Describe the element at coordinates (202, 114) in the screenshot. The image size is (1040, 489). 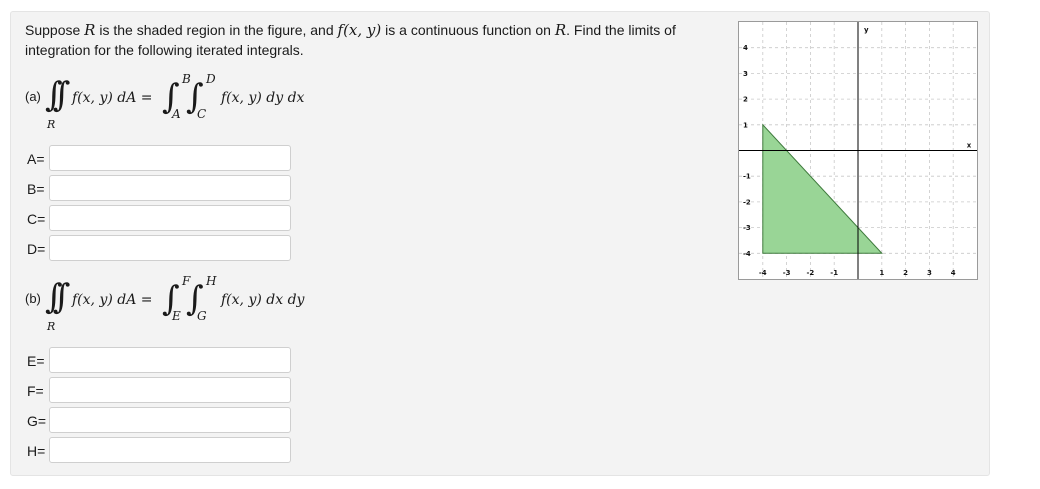
I see `part-a-inner-lower: C` at that location.